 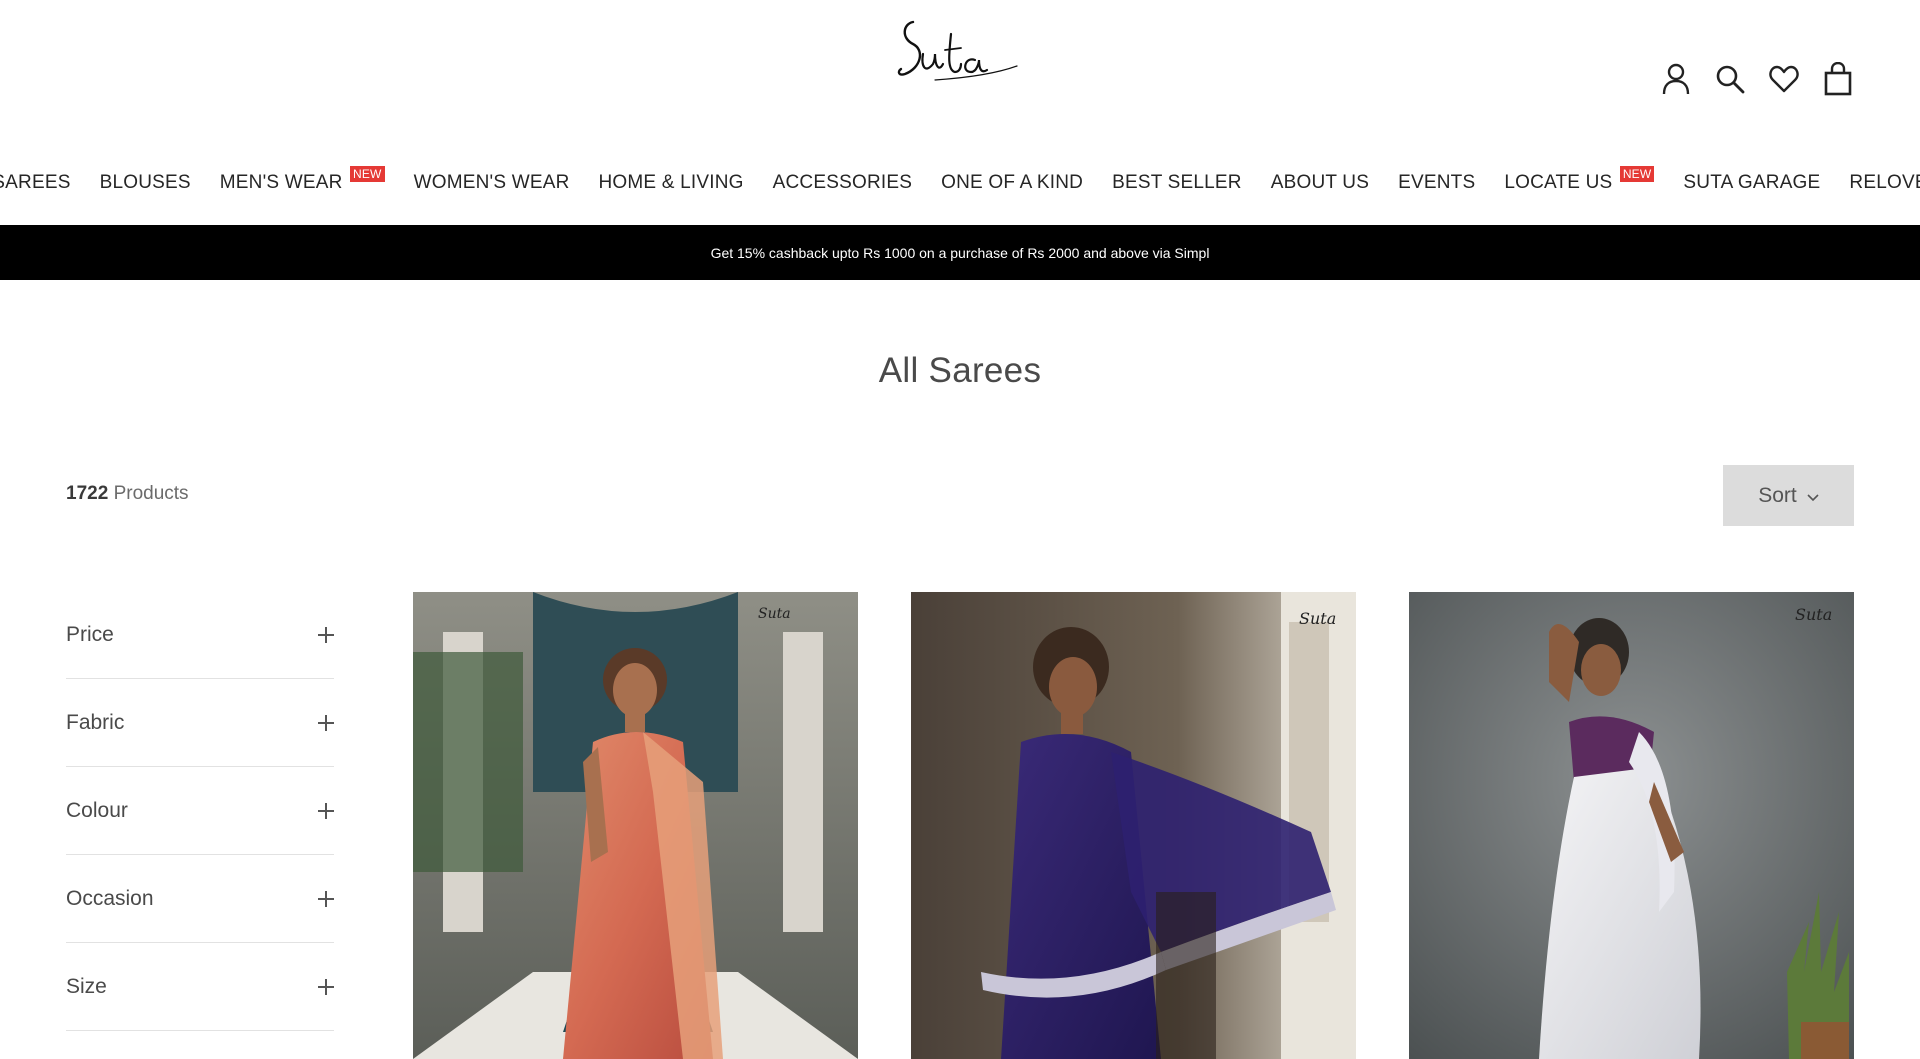 I want to click on nav-item-best-seller: BEST SELLER, so click(x=1177, y=183).